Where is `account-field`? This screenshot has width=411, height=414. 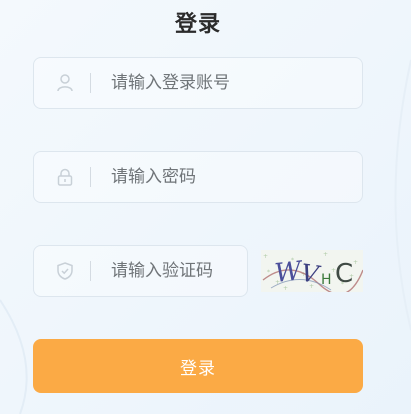
account-field is located at coordinates (198, 83).